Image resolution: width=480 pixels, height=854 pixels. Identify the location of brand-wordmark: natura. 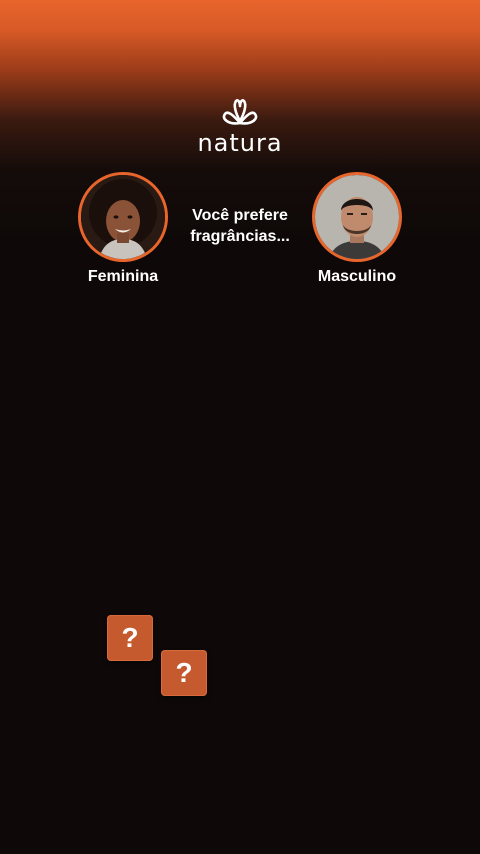
(240, 143).